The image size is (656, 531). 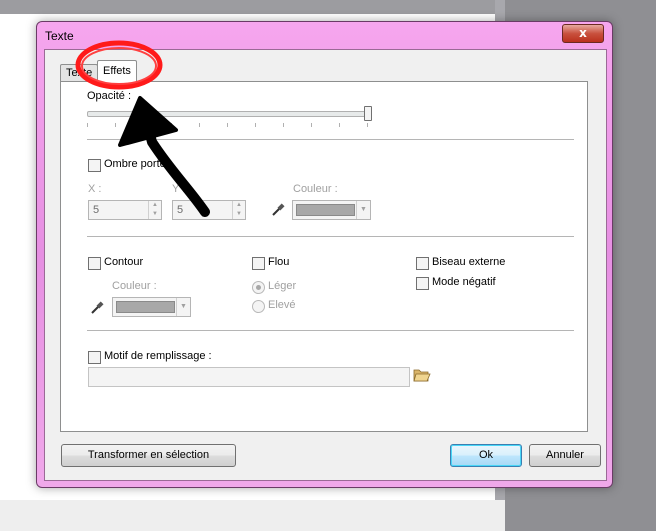 I want to click on contour-label: Contour, so click(x=124, y=262).